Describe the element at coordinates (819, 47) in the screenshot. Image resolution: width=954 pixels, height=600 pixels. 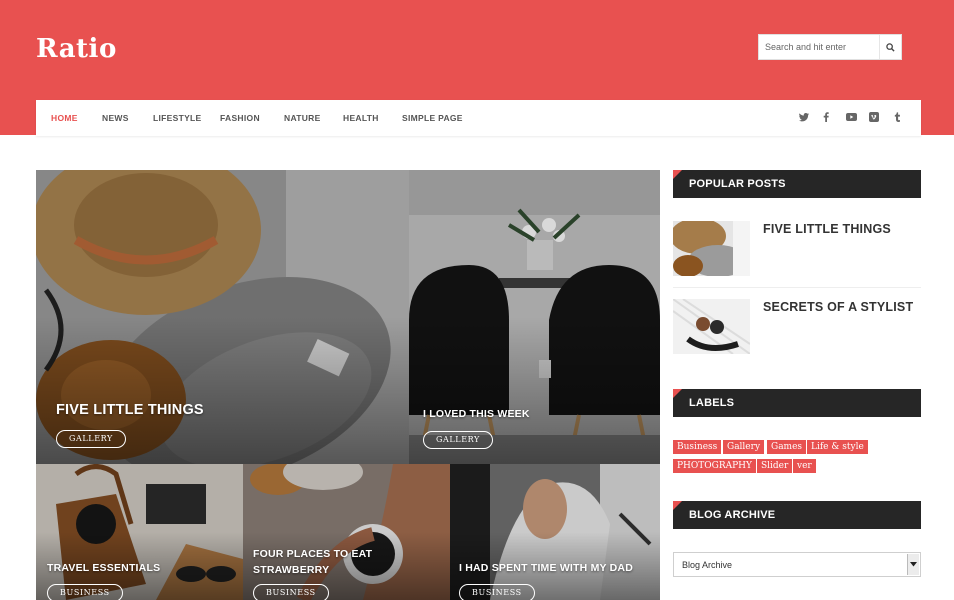
I see `search-input` at that location.